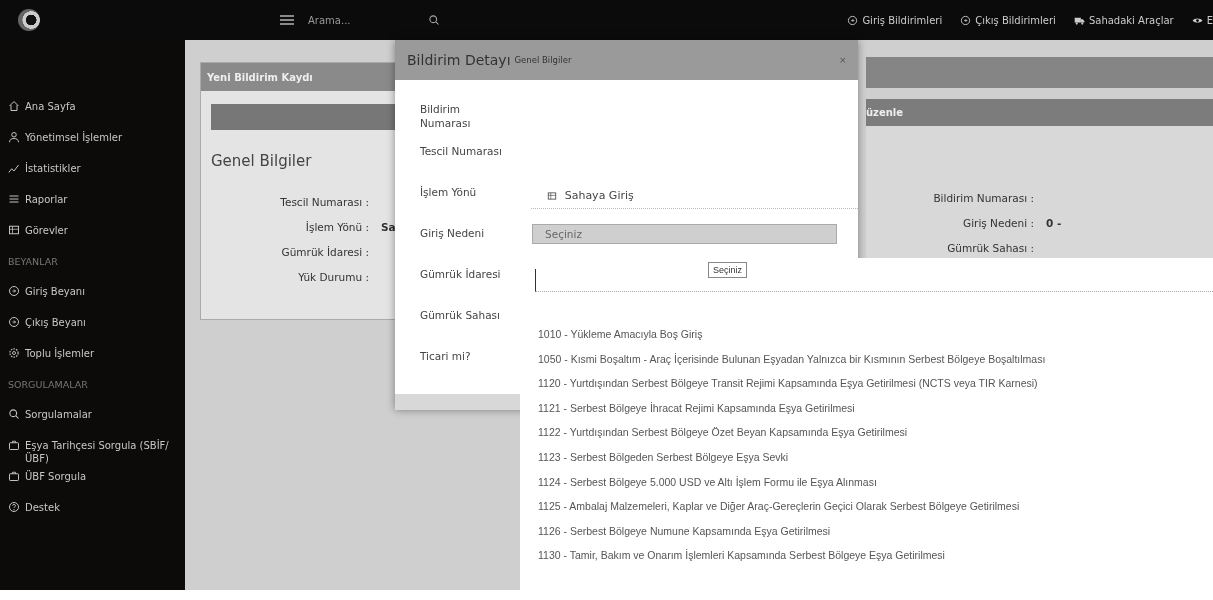  Describe the element at coordinates (694, 197) in the screenshot. I see `value-field: Sahaya Giriş` at that location.